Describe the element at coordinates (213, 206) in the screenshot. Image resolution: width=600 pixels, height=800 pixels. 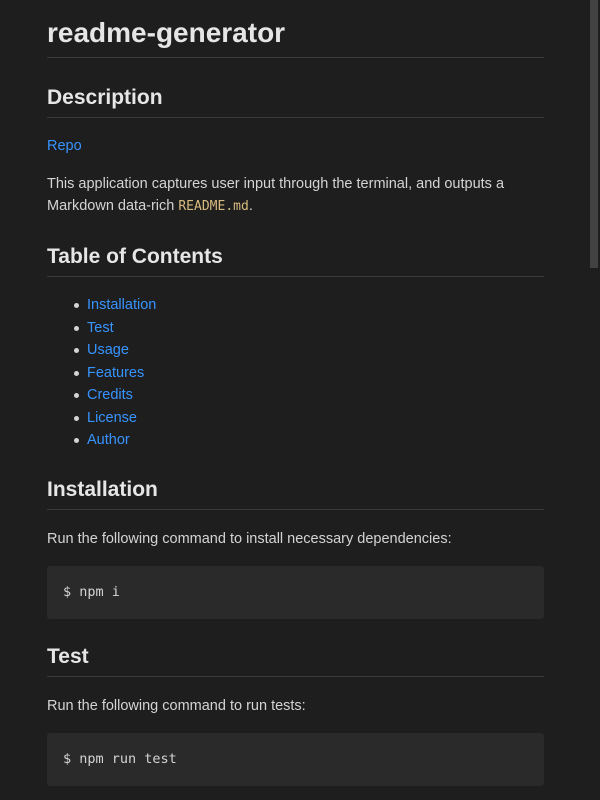
I see `readme-inline-code: README.md` at that location.